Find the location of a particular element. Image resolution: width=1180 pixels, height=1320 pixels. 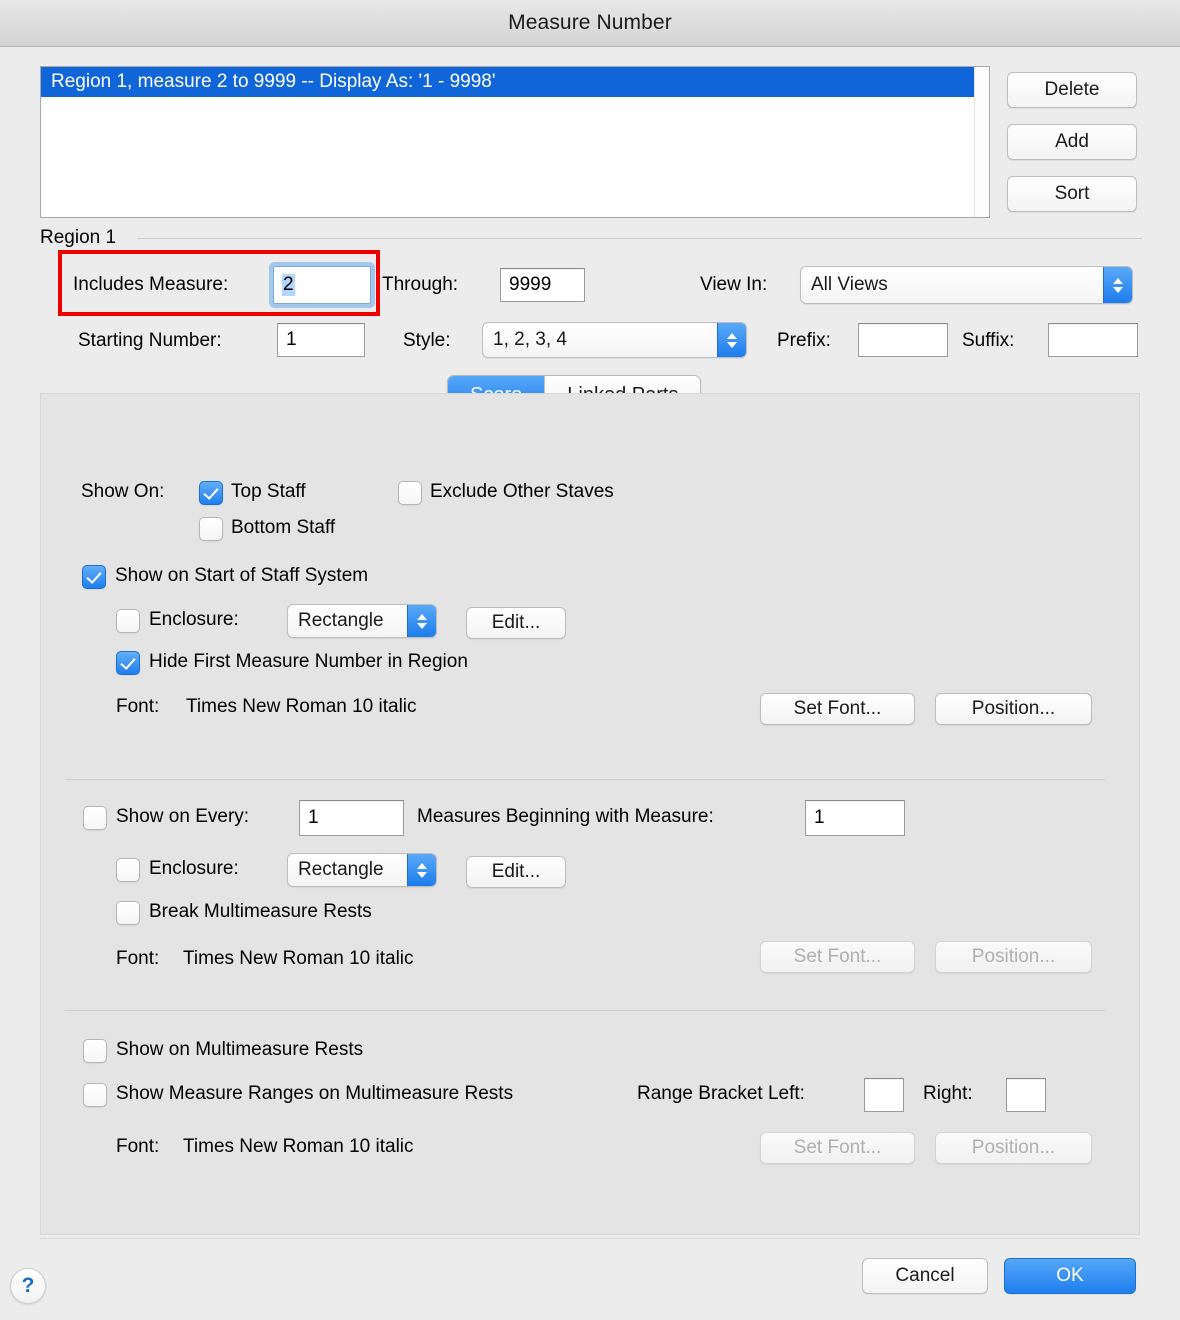

show-on-every-input: 1 is located at coordinates (351, 818).